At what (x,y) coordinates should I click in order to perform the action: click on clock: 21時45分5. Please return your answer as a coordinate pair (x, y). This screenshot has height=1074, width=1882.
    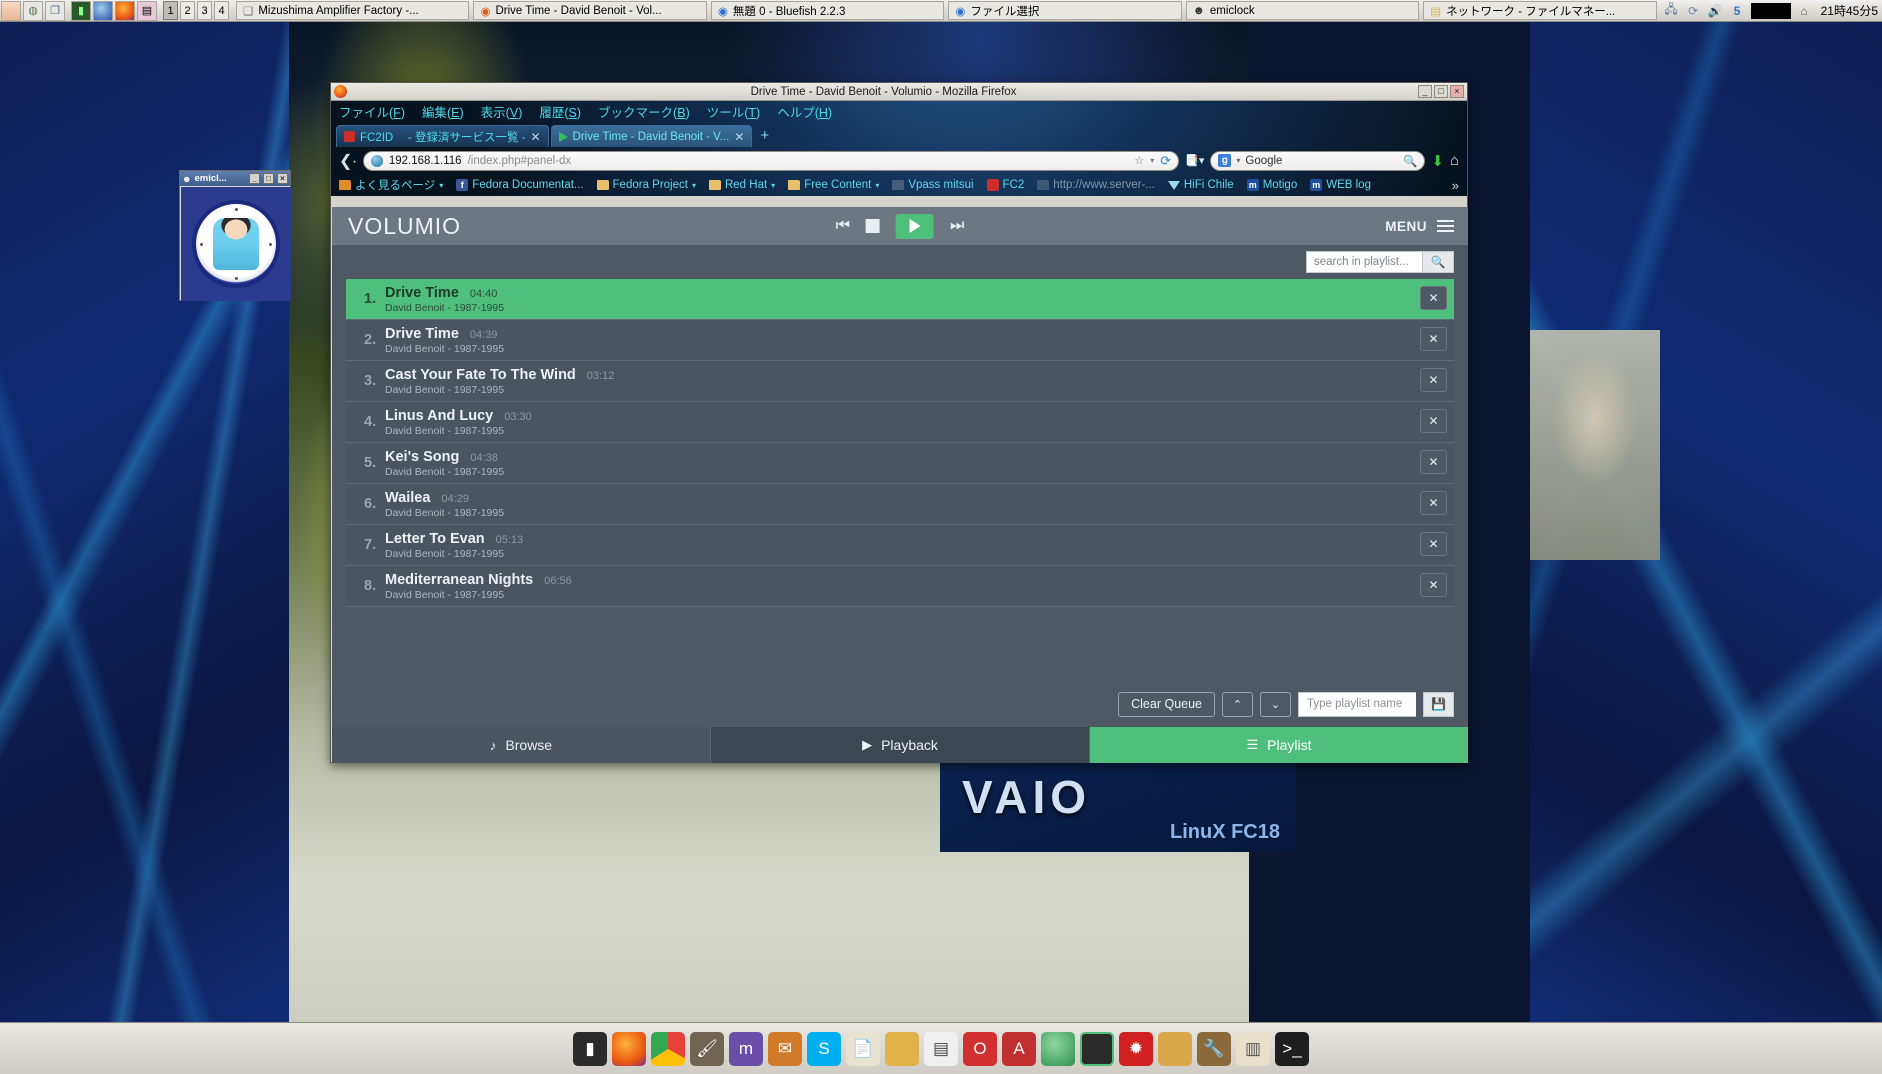
    Looking at the image, I should click on (1848, 10).